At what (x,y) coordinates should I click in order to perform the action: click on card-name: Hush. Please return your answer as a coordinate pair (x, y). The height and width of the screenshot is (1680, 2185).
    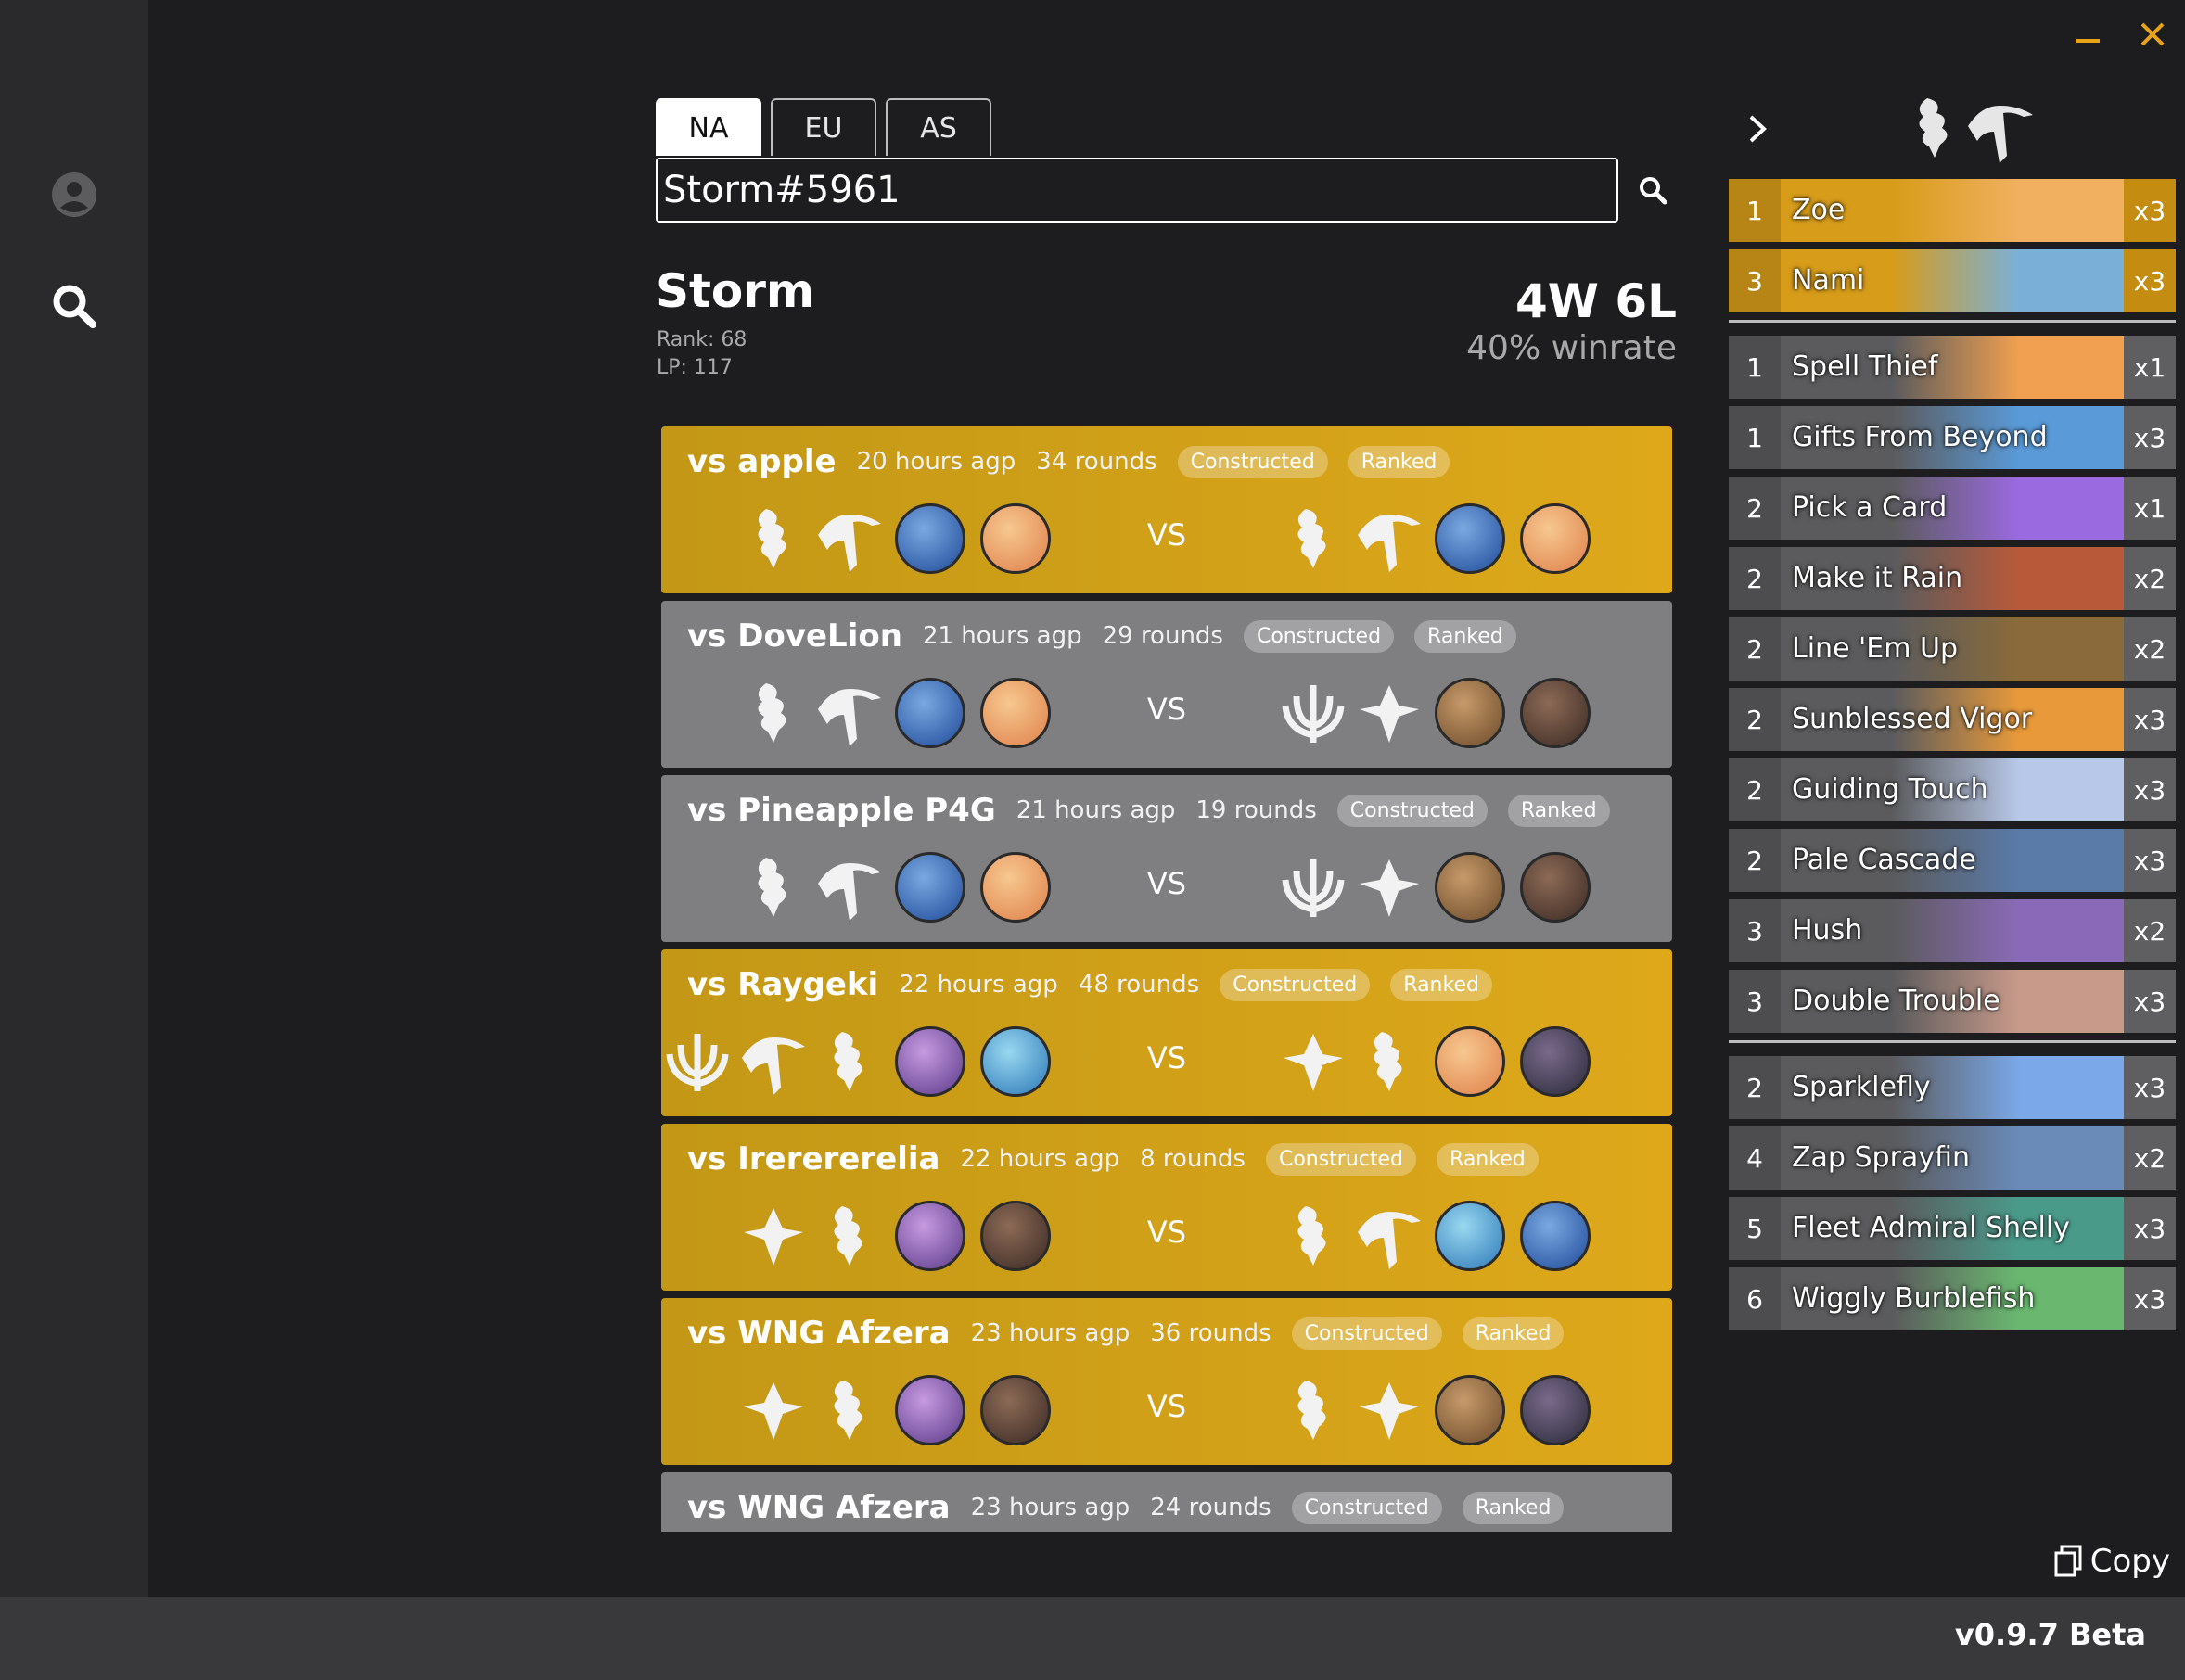
    Looking at the image, I should click on (1827, 930).